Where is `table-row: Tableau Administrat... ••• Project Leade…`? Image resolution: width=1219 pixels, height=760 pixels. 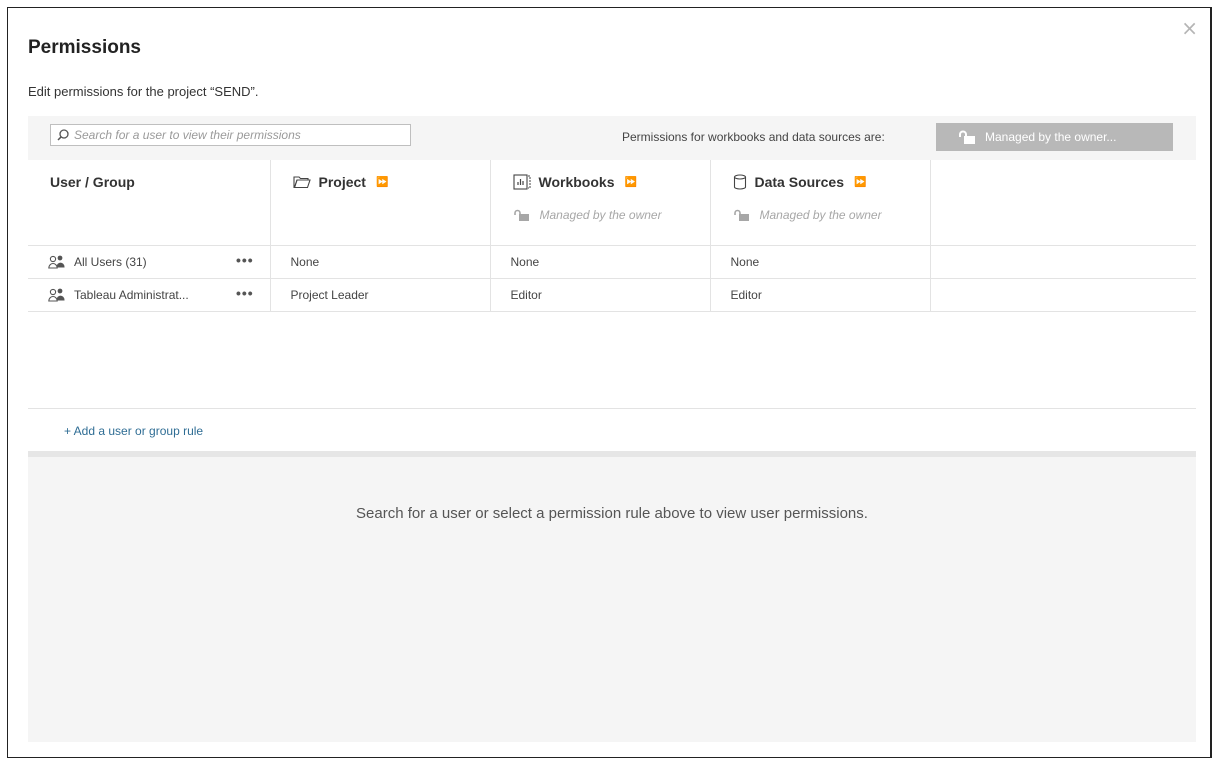
table-row: Tableau Administrat... ••• Project Leade… is located at coordinates (612, 295).